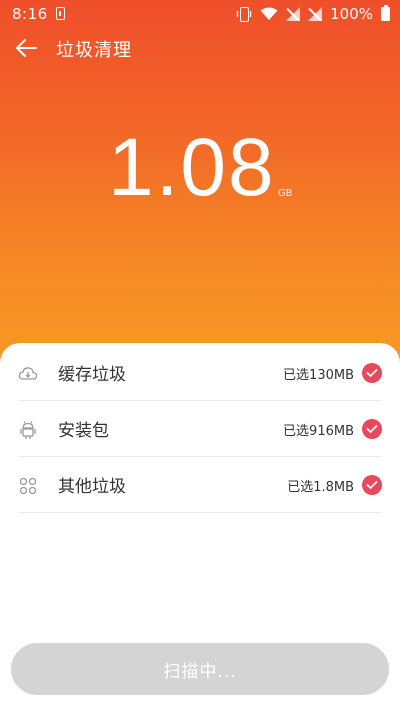 The width and height of the screenshot is (400, 711). I want to click on cloud-download-icon, so click(28, 373).